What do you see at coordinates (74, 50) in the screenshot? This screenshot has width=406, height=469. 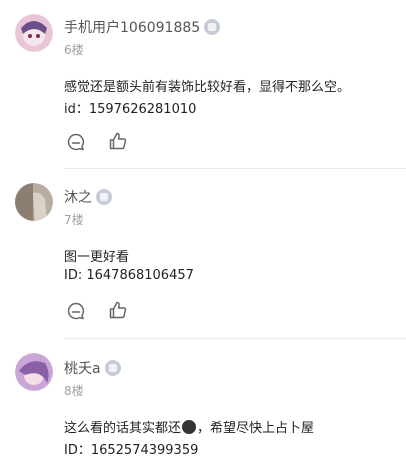 I see `floor-label: 6楼` at bounding box center [74, 50].